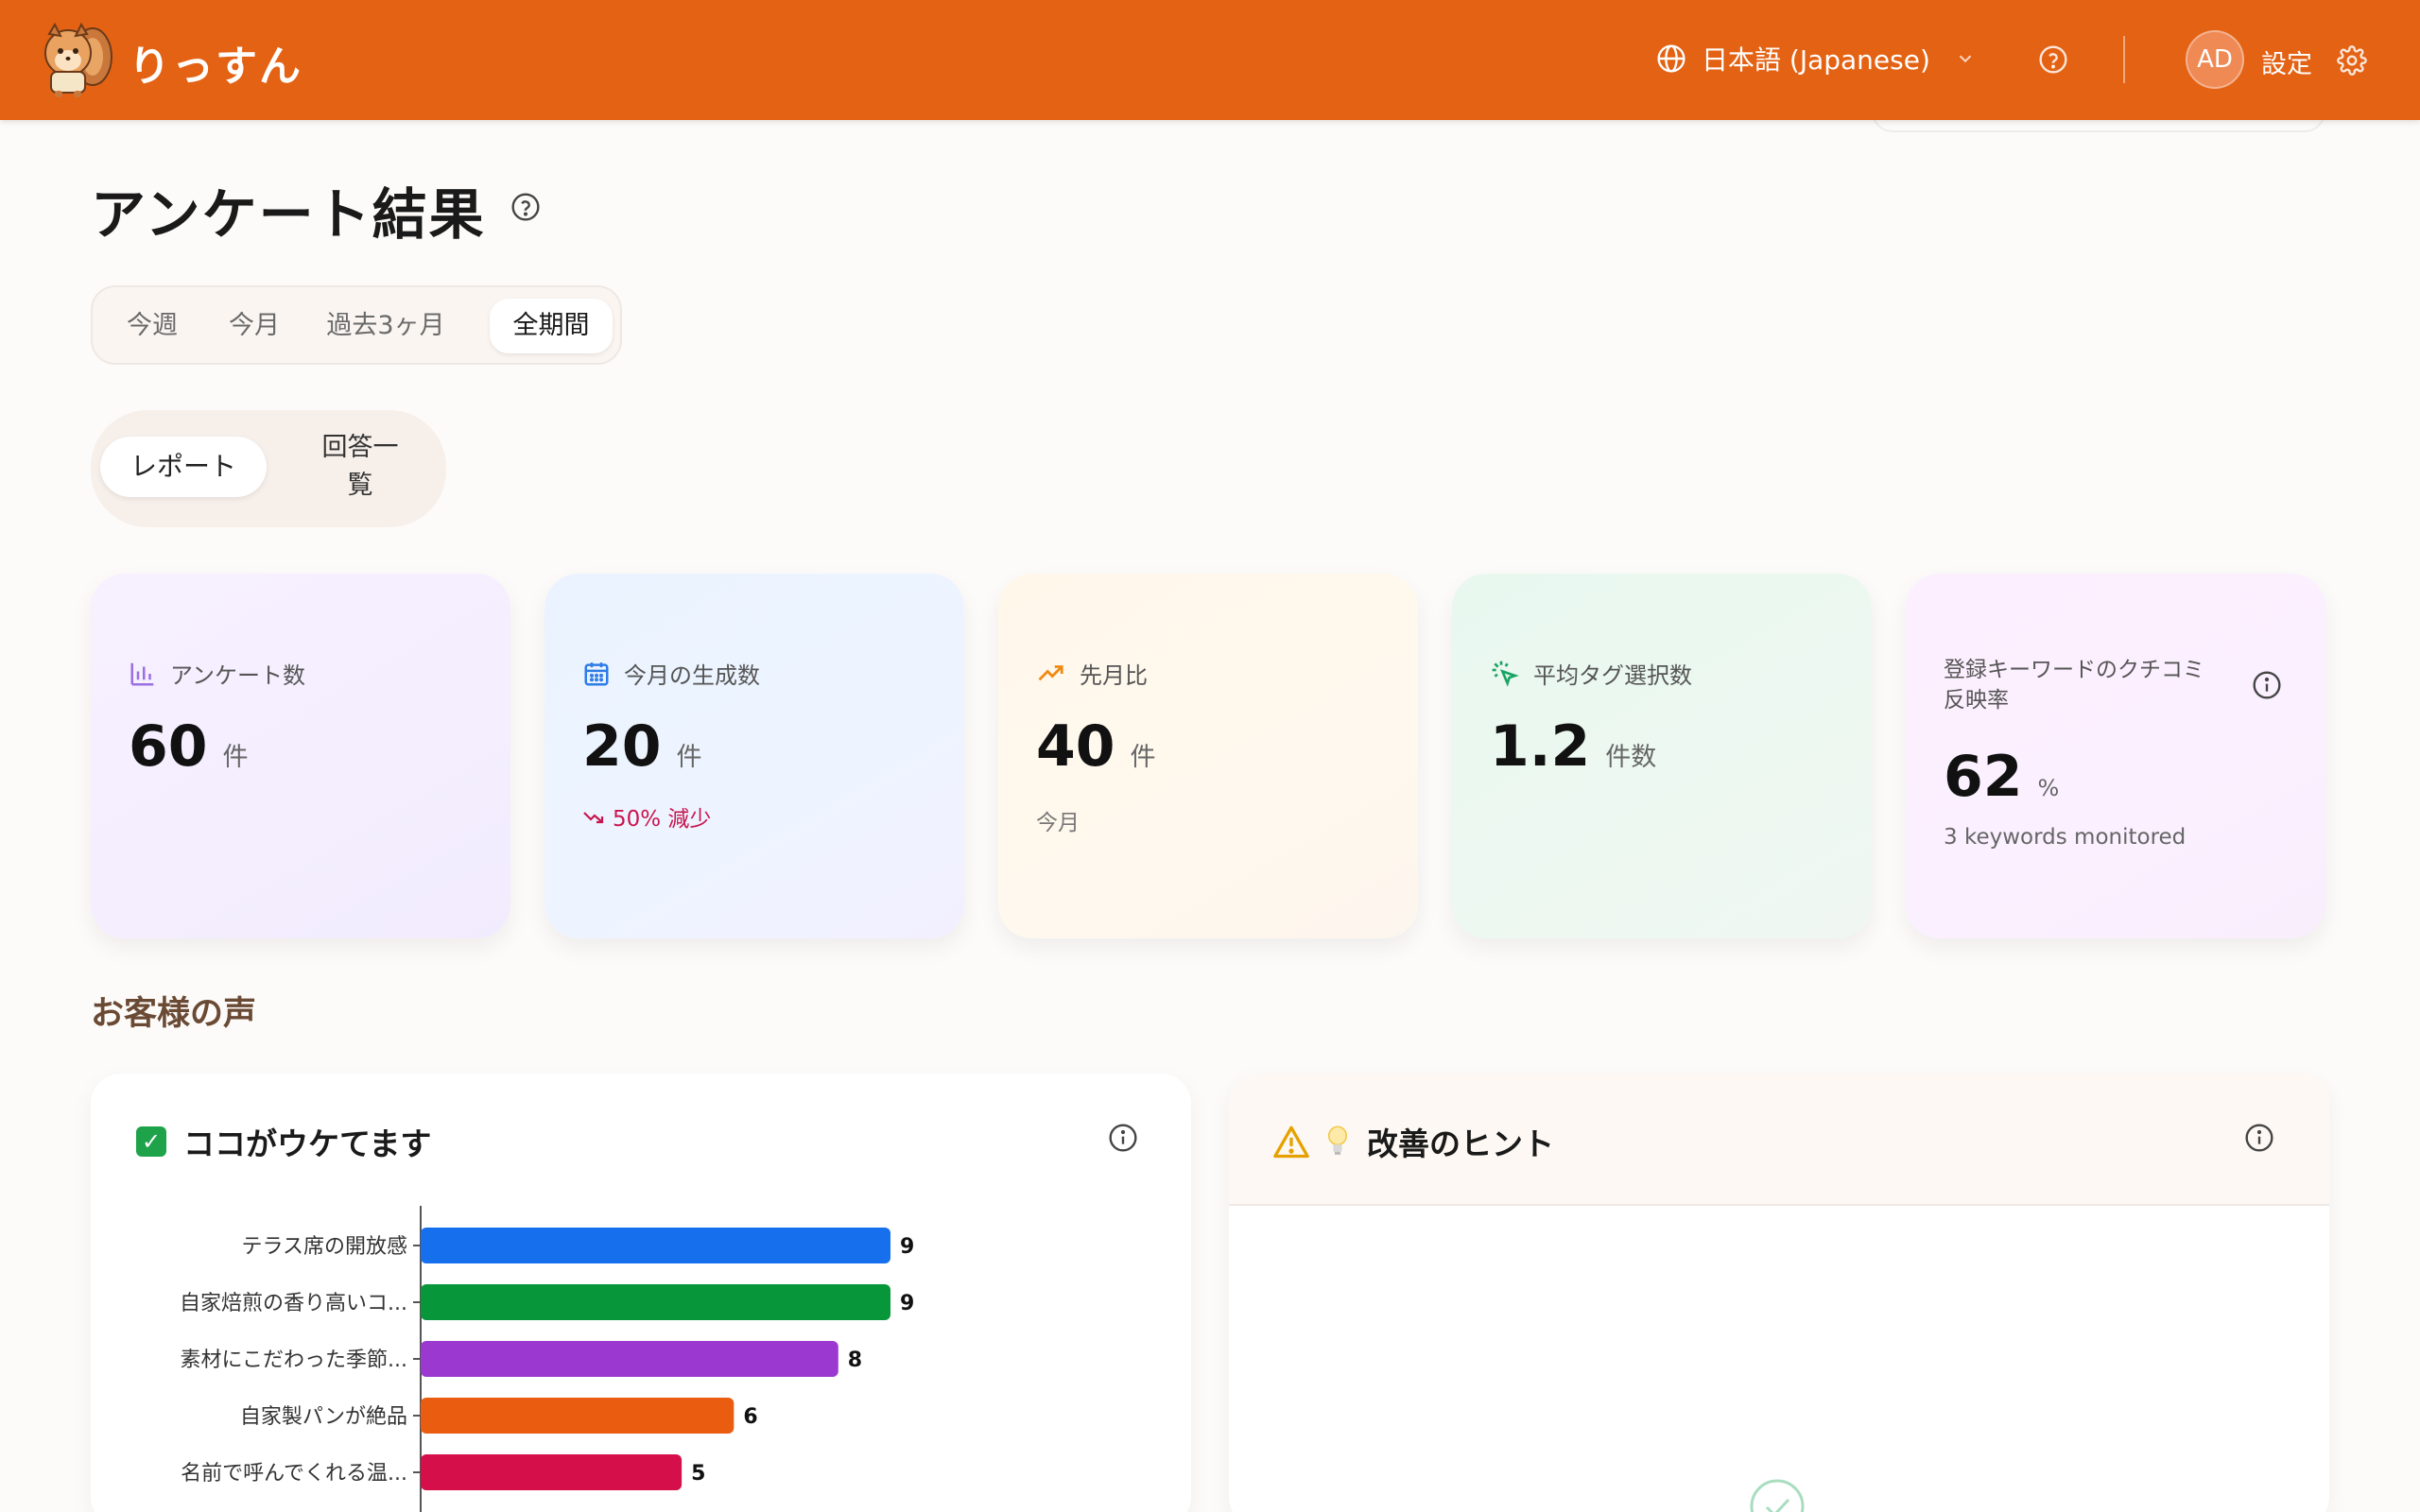  What do you see at coordinates (288, 214) in the screenshot?
I see `page-title: アンケート結果` at bounding box center [288, 214].